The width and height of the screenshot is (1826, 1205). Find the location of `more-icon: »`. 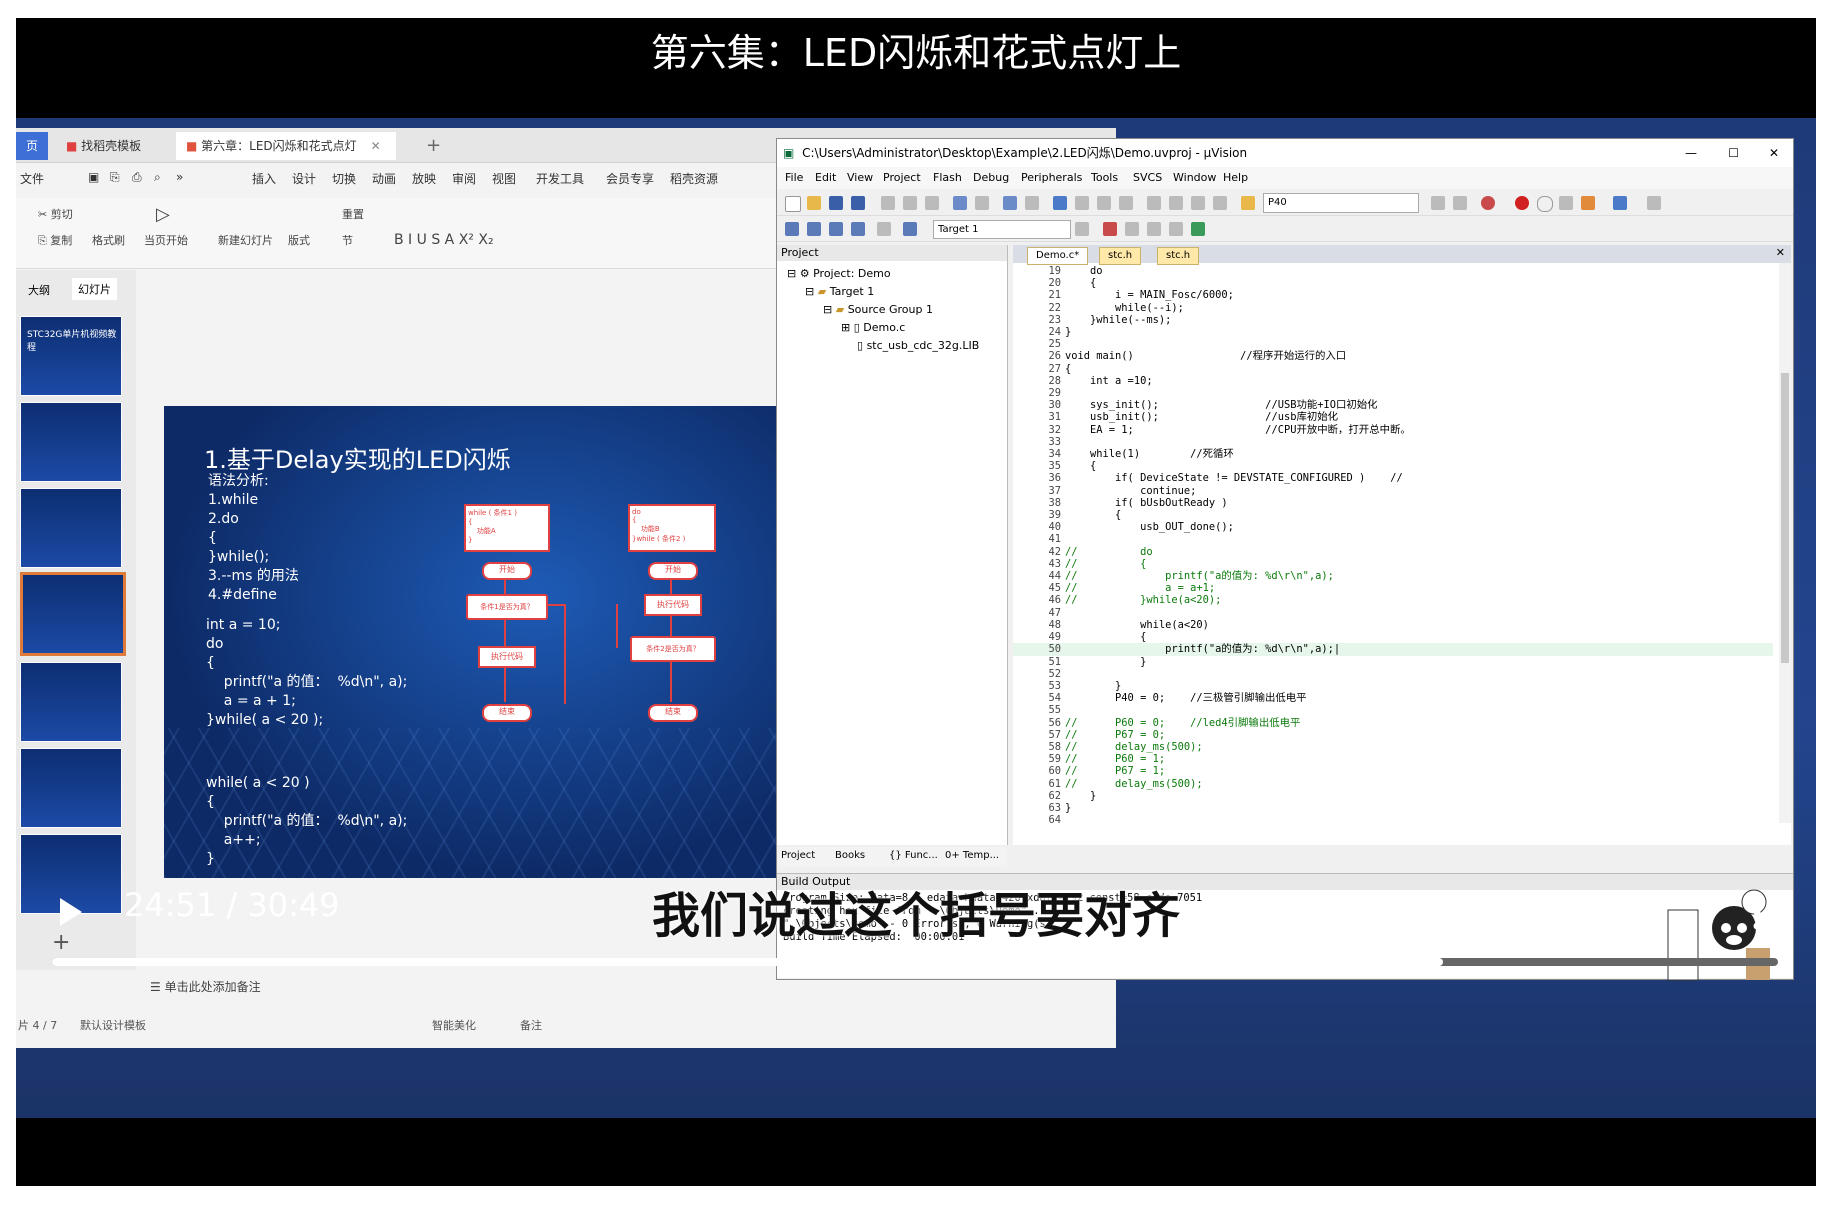

more-icon: » is located at coordinates (179, 177).